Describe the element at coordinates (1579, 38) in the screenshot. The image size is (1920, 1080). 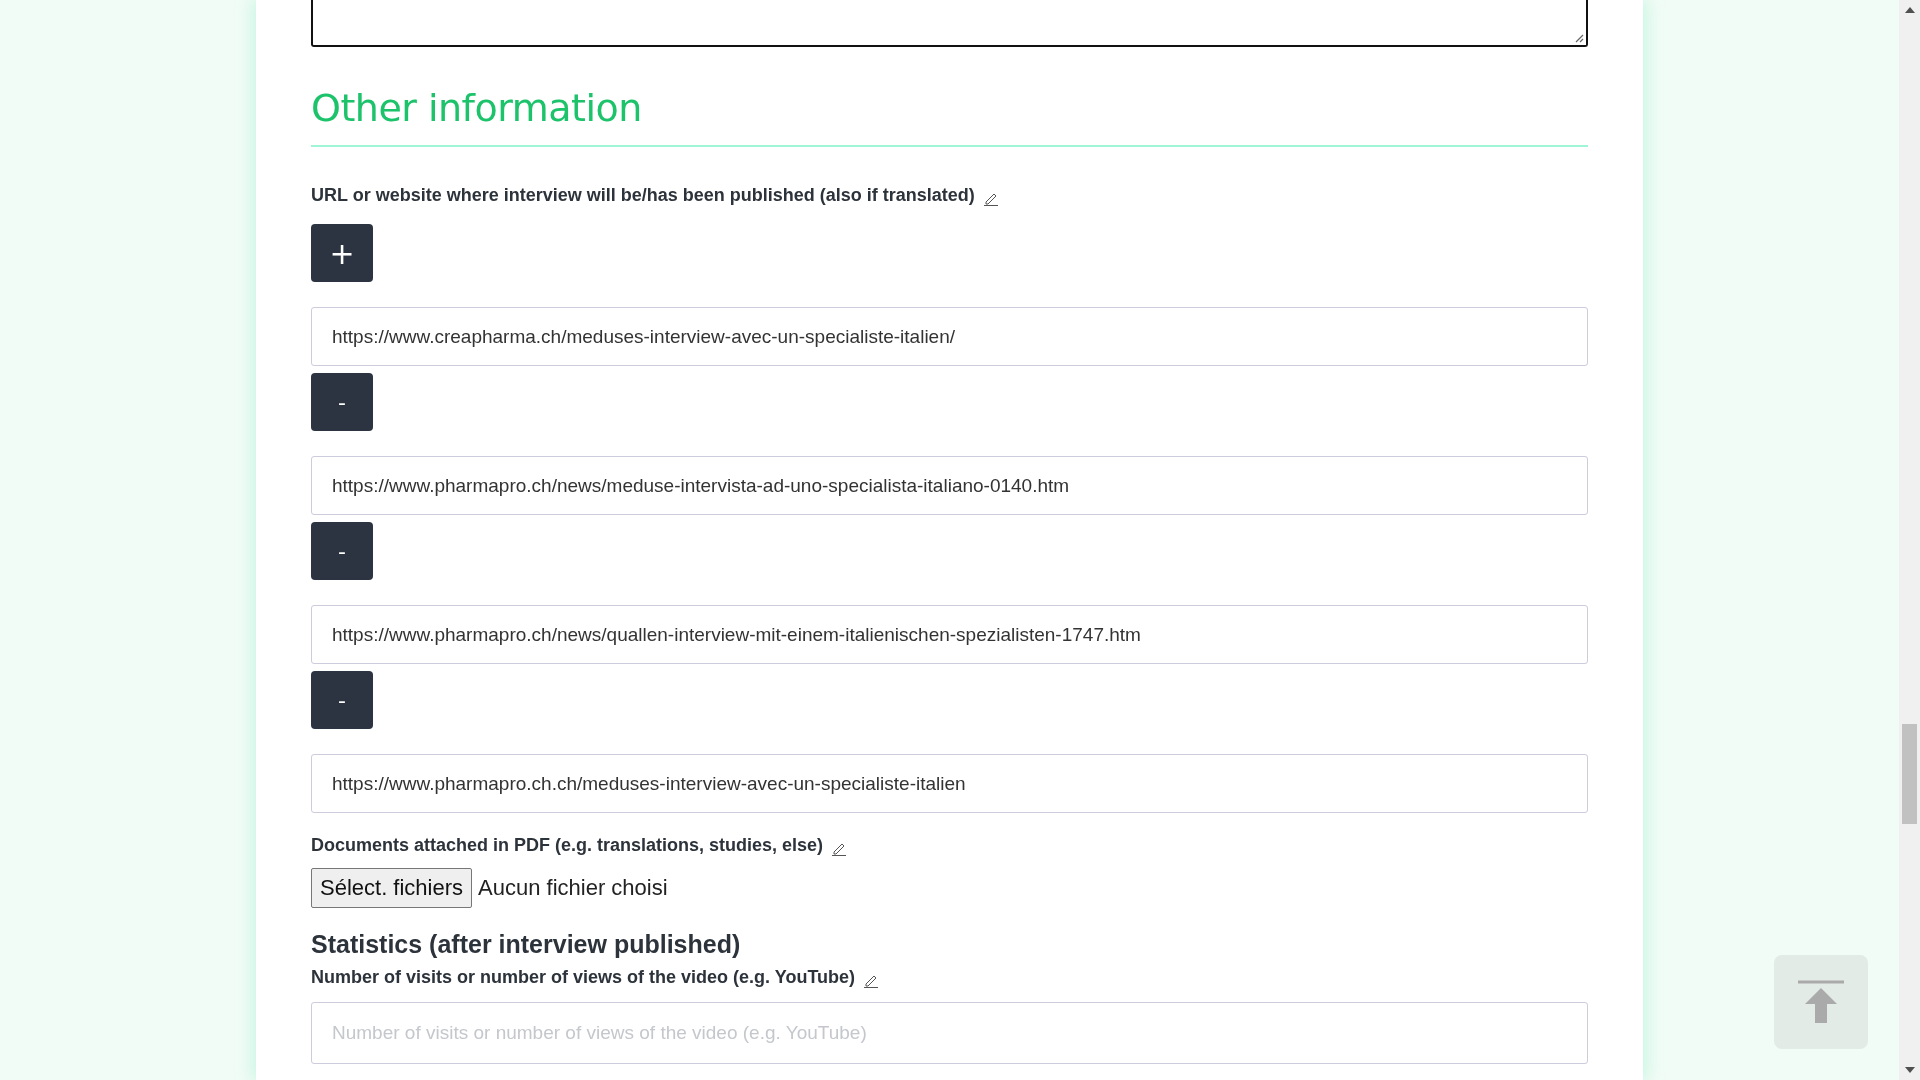
I see `resize-grip-icon` at that location.